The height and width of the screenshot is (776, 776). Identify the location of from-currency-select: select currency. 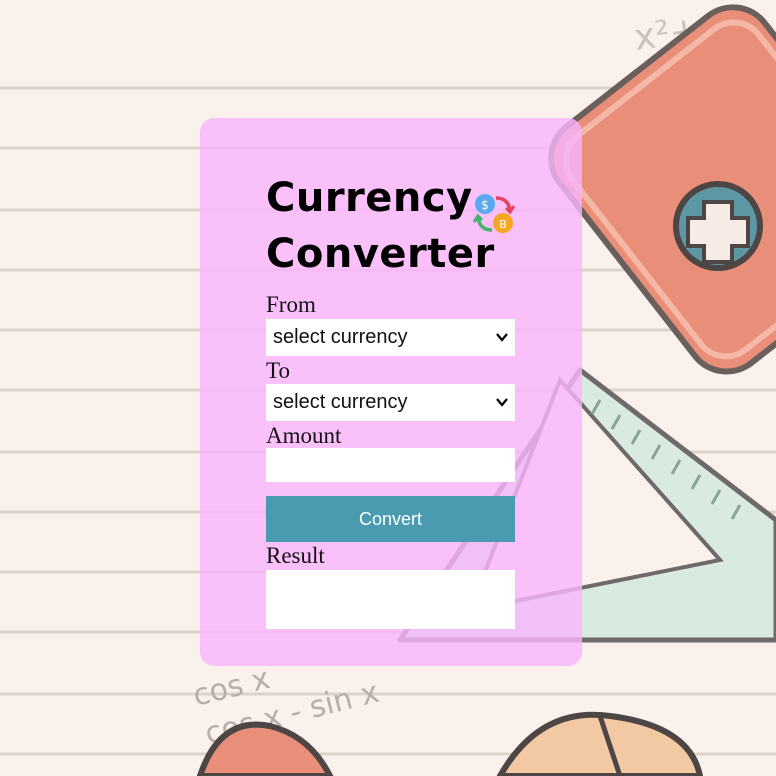
(390, 337).